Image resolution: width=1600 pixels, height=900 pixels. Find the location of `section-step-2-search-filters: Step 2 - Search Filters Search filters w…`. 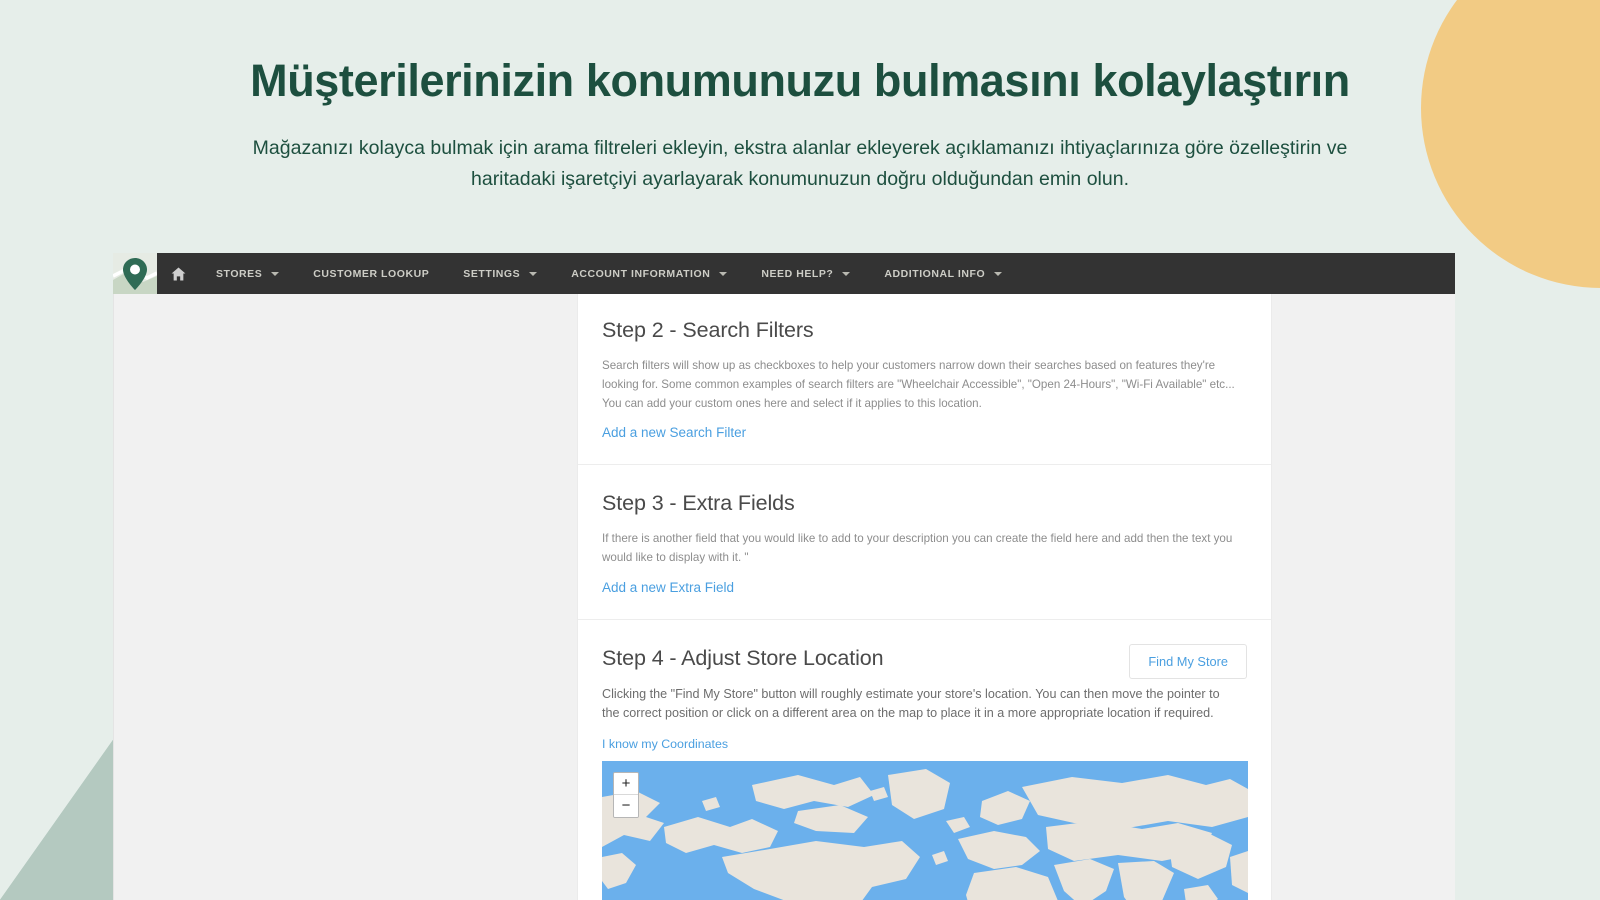

section-step-2-search-filters: Step 2 - Search Filters Search filters w… is located at coordinates (924, 380).